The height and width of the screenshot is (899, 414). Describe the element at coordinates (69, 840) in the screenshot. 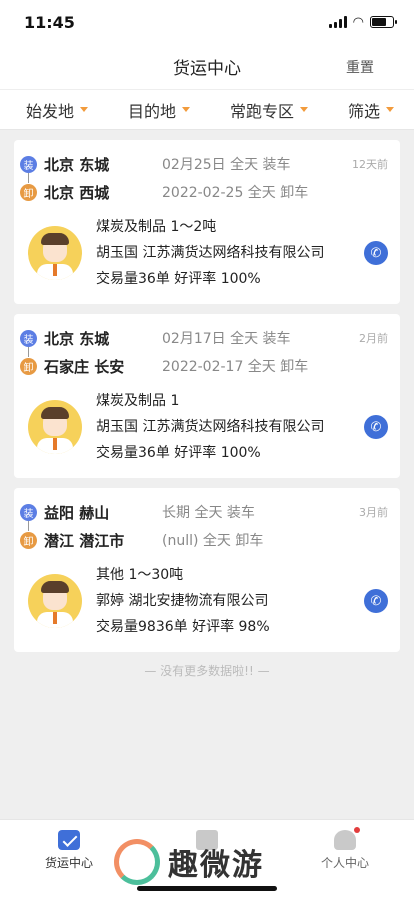

I see `freight-icon` at that location.